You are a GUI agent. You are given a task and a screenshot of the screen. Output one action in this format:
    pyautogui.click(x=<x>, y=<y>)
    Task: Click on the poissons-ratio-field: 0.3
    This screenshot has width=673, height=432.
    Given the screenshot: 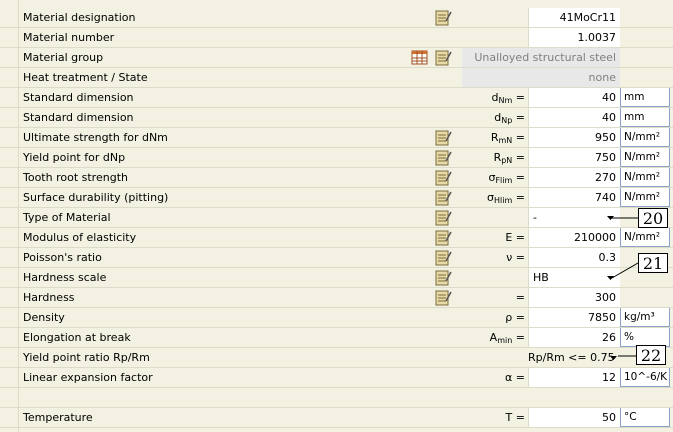 What is the action you would take?
    pyautogui.click(x=574, y=257)
    